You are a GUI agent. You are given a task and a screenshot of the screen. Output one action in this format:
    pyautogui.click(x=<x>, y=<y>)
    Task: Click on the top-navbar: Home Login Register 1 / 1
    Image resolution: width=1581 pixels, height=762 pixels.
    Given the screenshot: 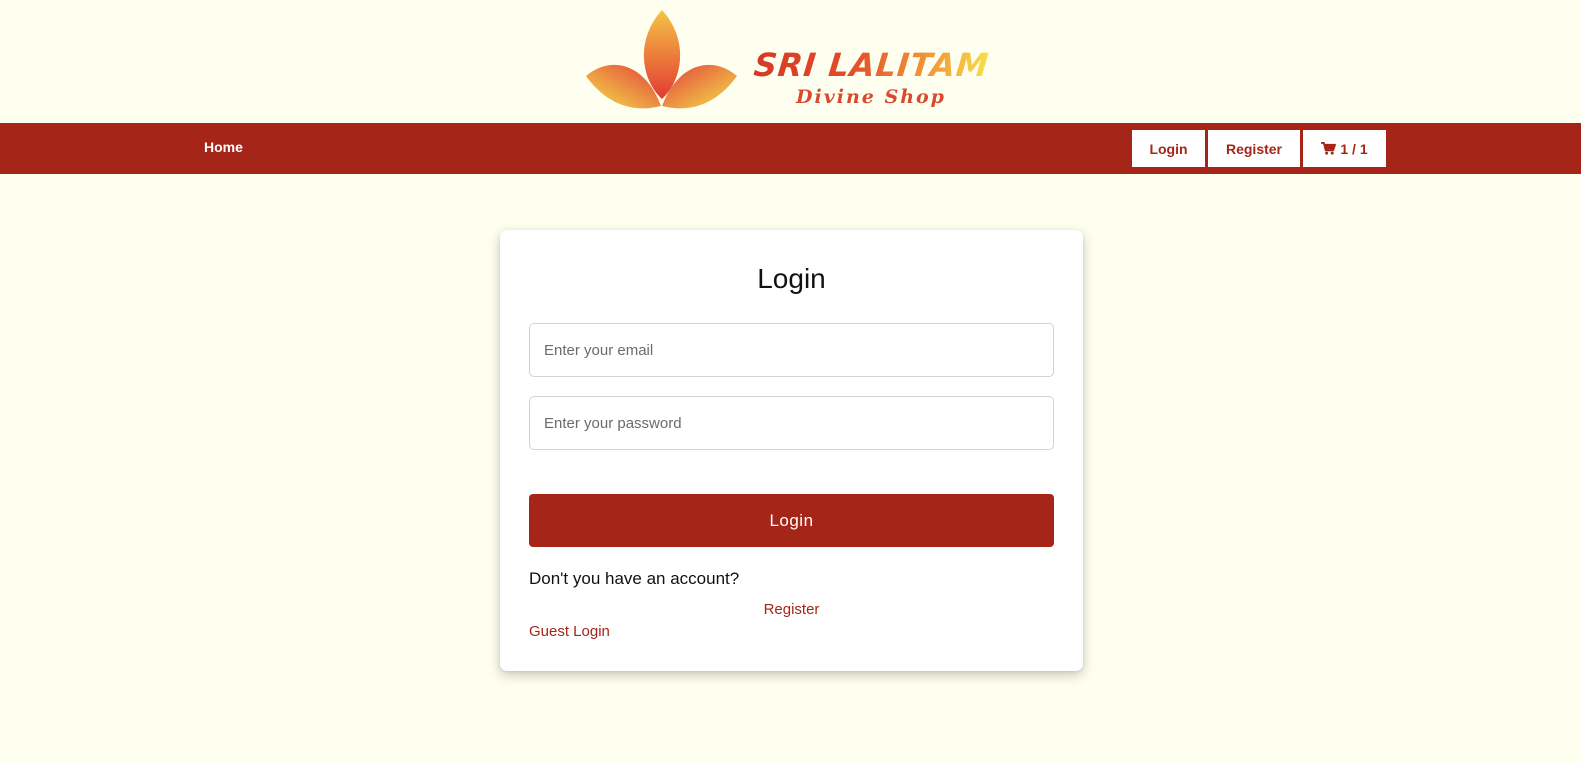 What is the action you would take?
    pyautogui.click(x=790, y=148)
    